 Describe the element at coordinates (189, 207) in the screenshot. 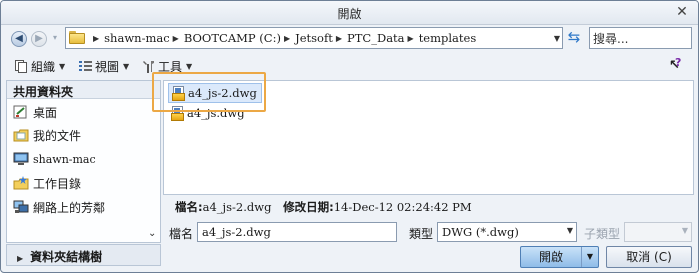

I see `details-name-label: 檔名:` at that location.